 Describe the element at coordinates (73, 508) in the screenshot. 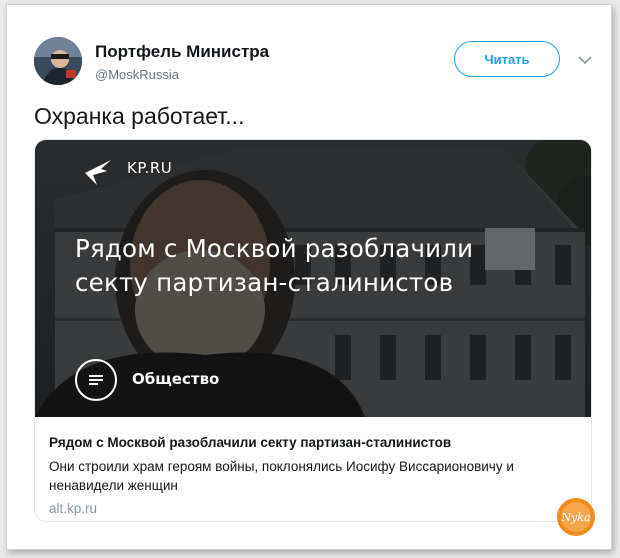

I see `card-domain: alt.kp.ru` at that location.